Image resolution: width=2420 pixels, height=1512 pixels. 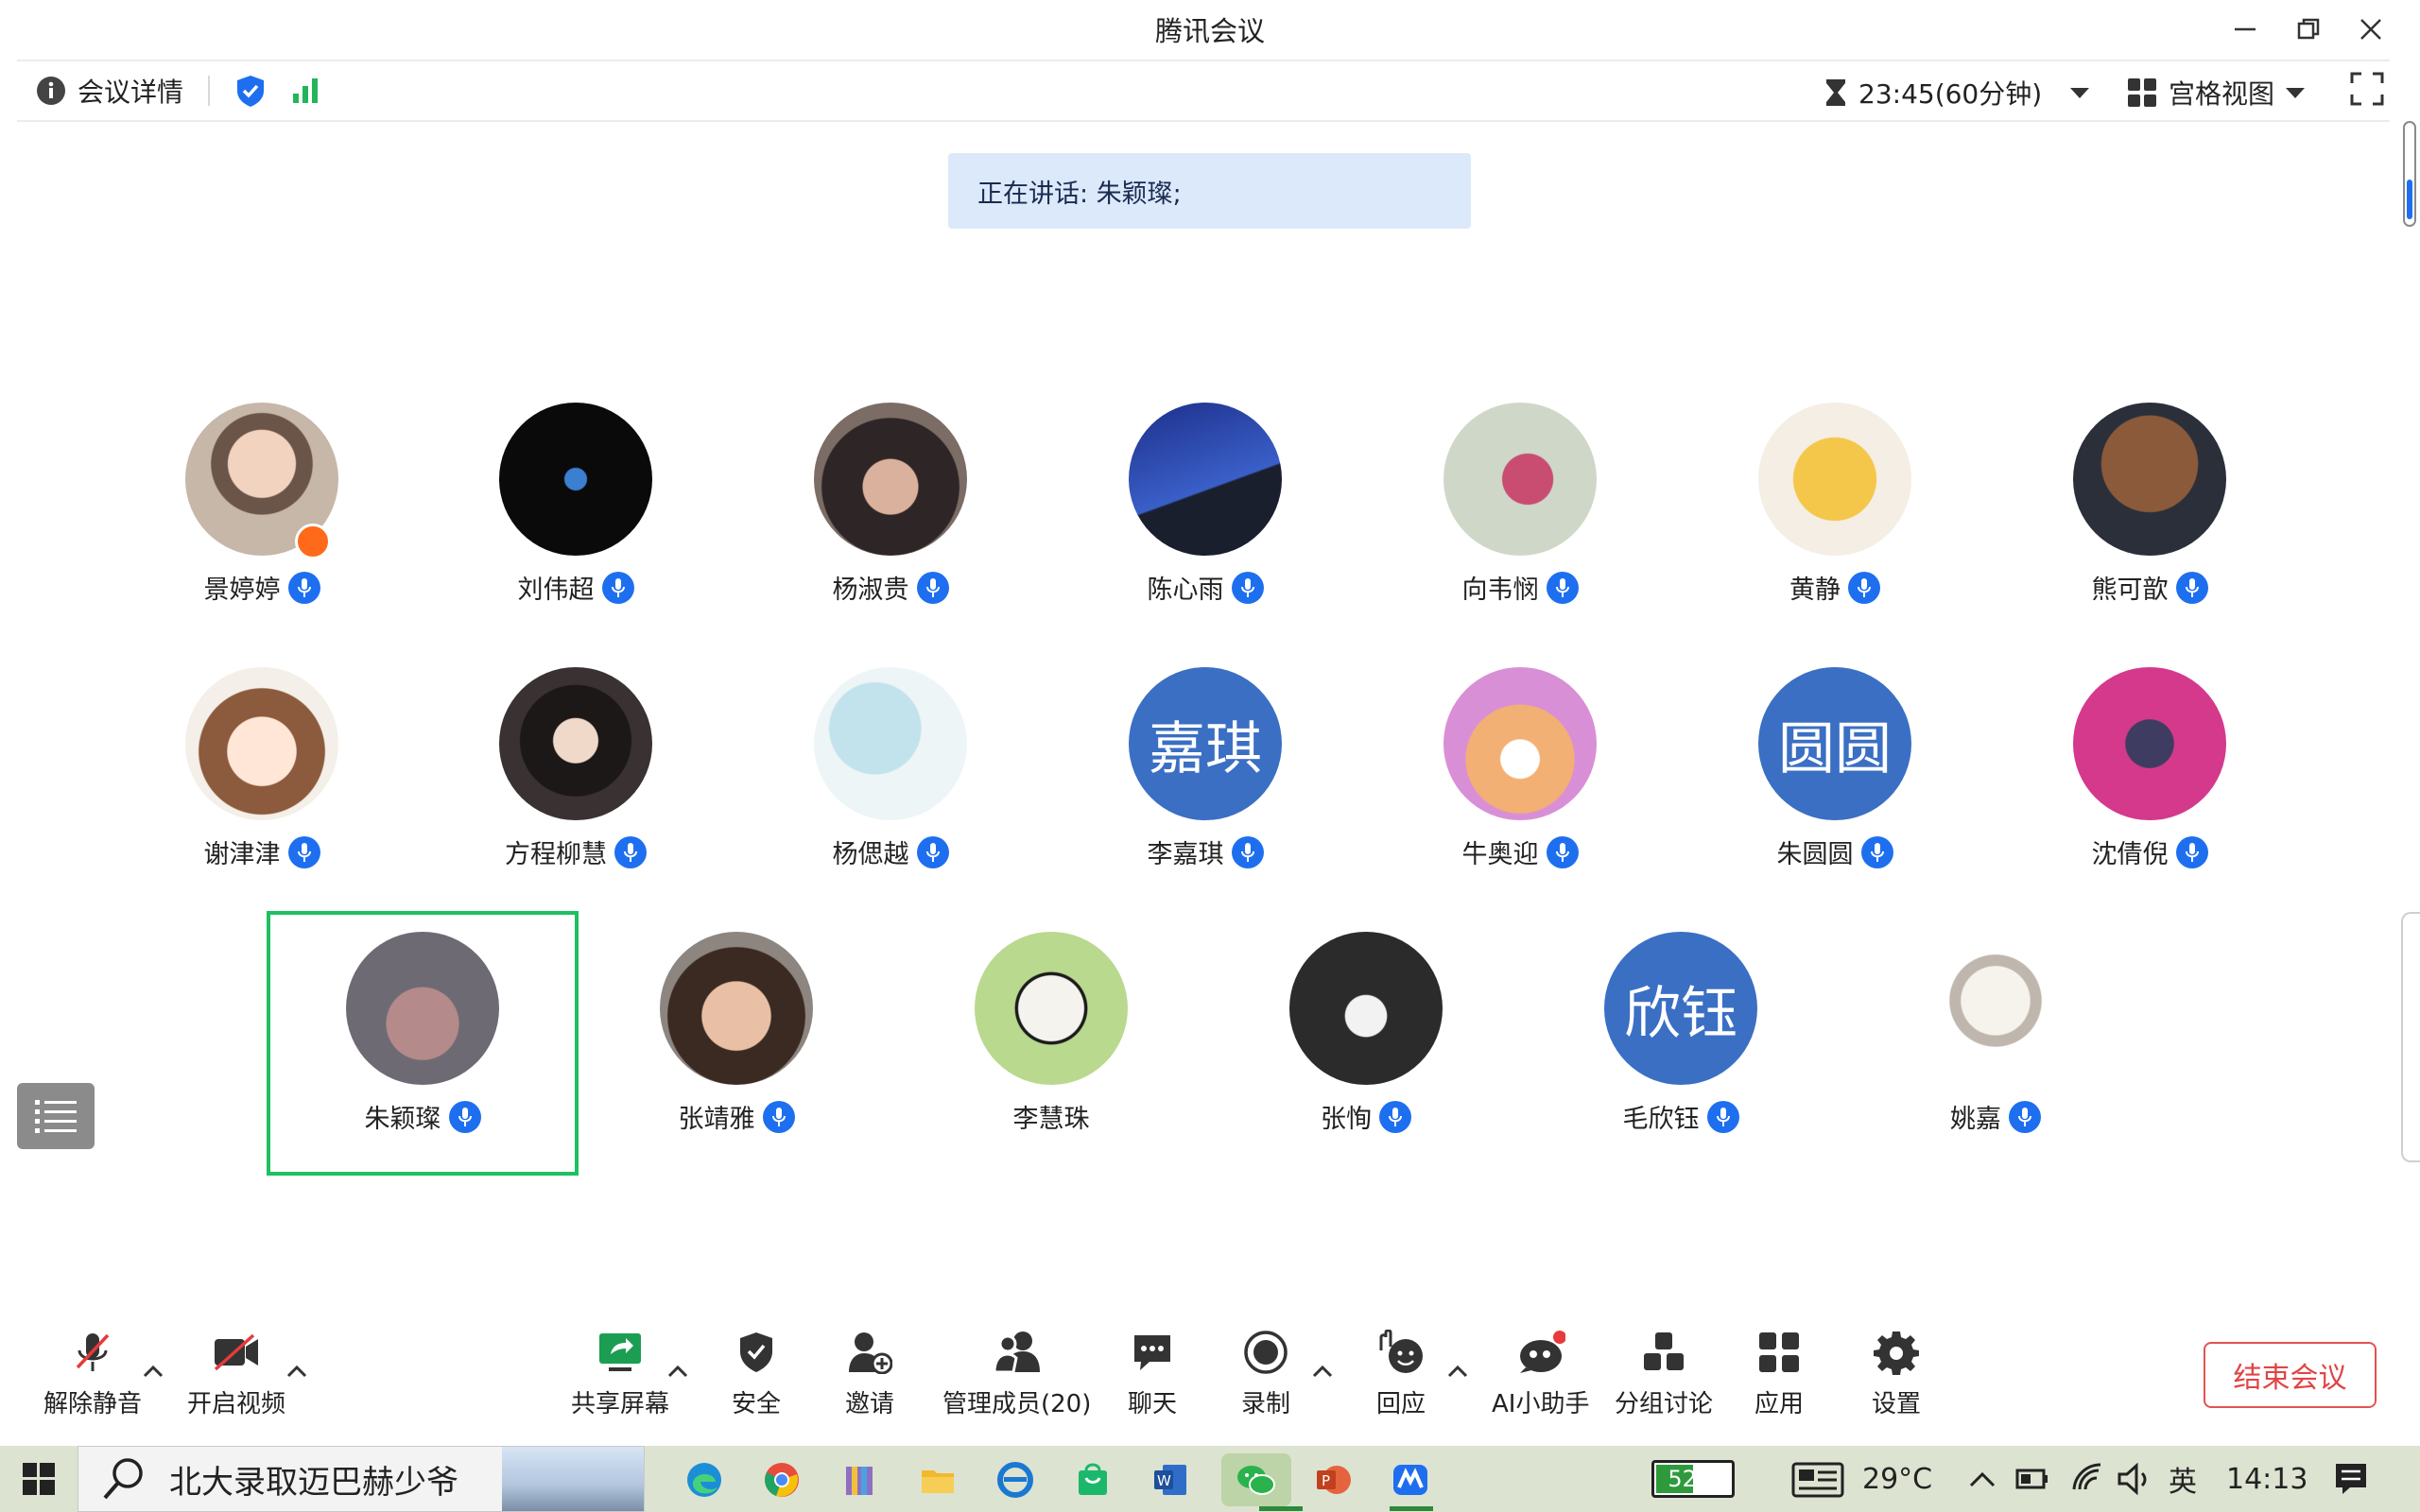 I want to click on meeting-info-label: 会议详情, so click(x=131, y=92).